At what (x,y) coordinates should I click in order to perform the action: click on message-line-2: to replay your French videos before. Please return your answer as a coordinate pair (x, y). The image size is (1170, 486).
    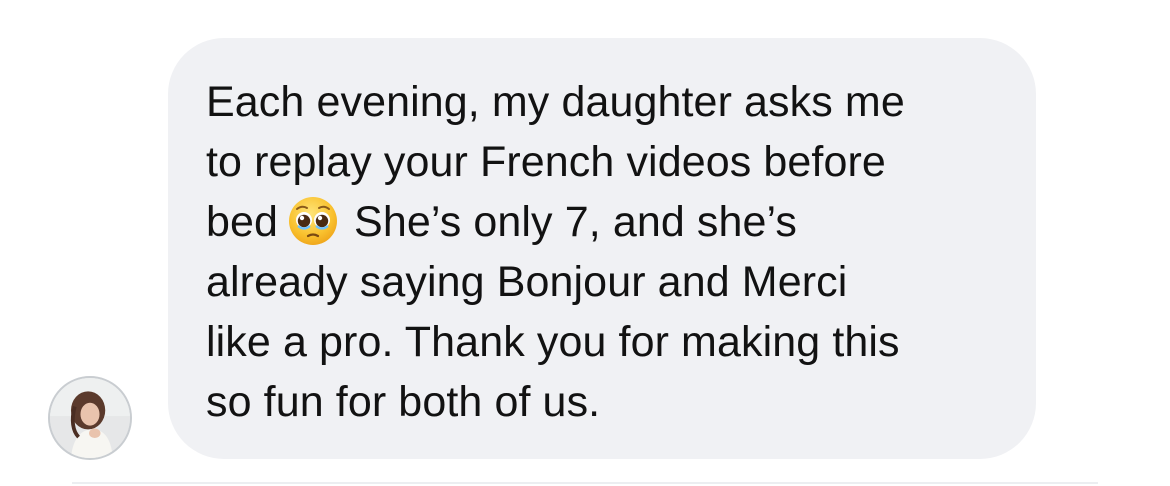
    Looking at the image, I should click on (546, 162).